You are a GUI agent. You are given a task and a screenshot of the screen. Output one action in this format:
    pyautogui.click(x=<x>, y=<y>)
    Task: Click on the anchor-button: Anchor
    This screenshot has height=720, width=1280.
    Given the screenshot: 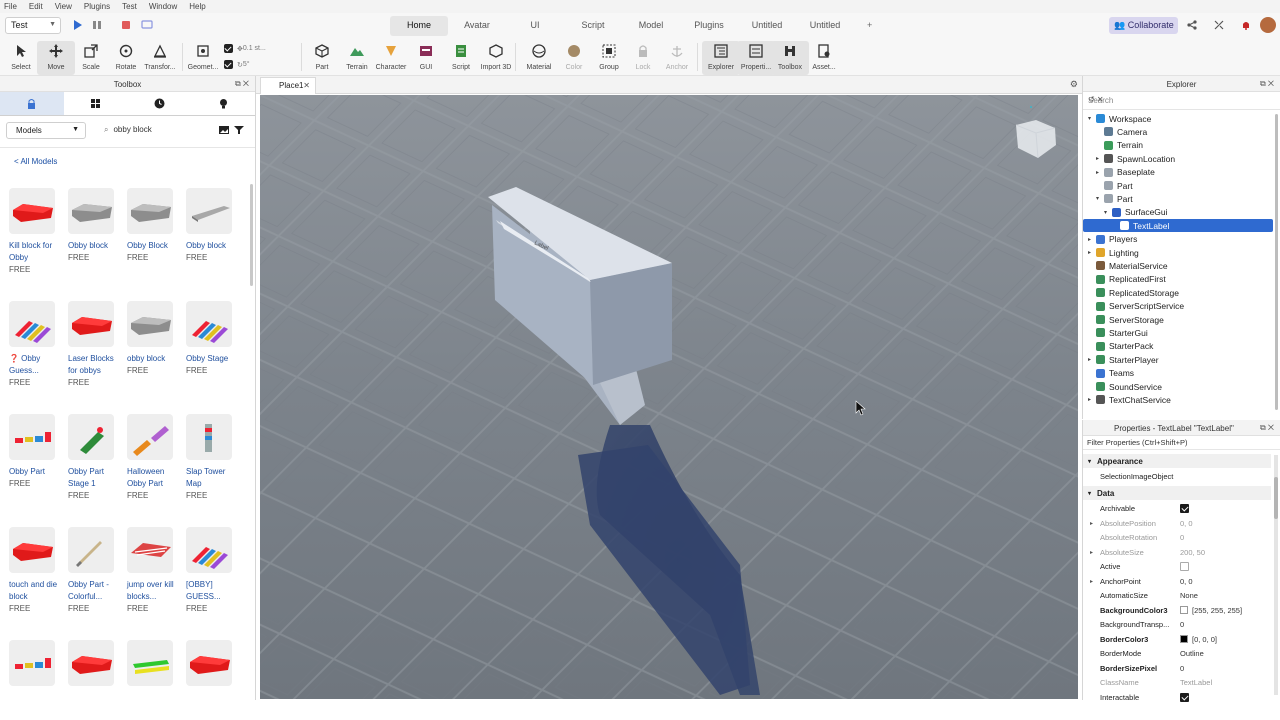 What is the action you would take?
    pyautogui.click(x=677, y=58)
    